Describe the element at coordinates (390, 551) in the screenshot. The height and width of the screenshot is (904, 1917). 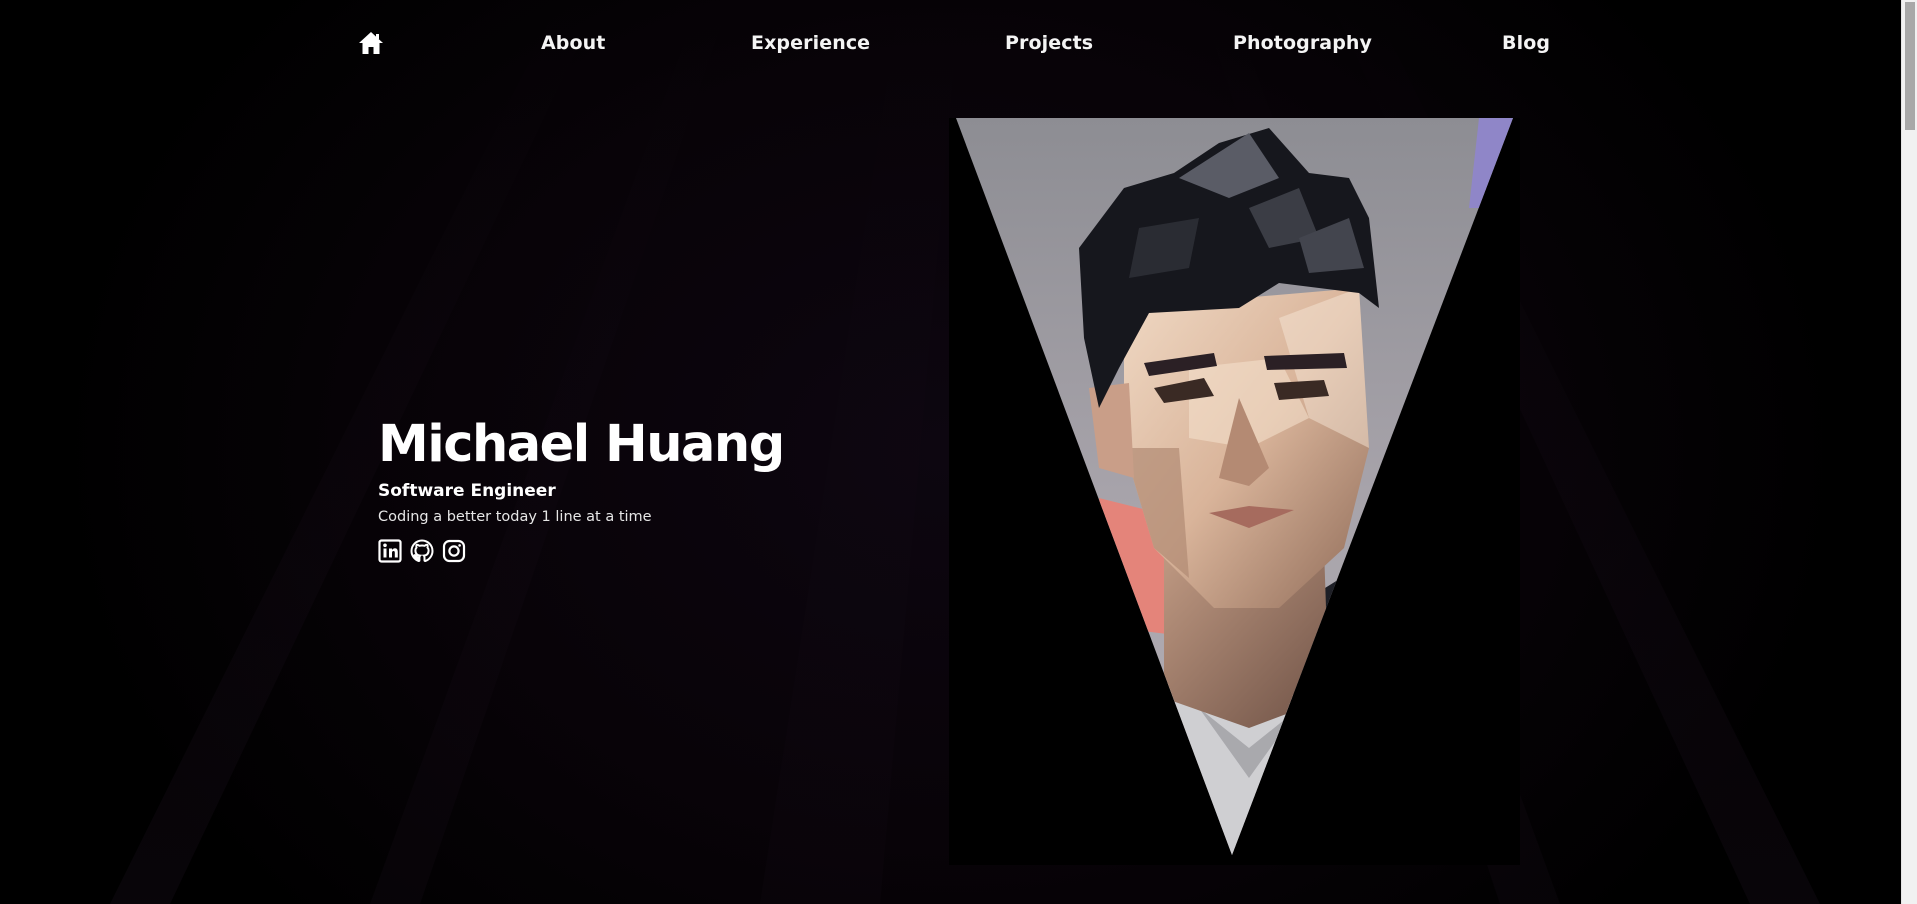
I see `linkedin-icon` at that location.